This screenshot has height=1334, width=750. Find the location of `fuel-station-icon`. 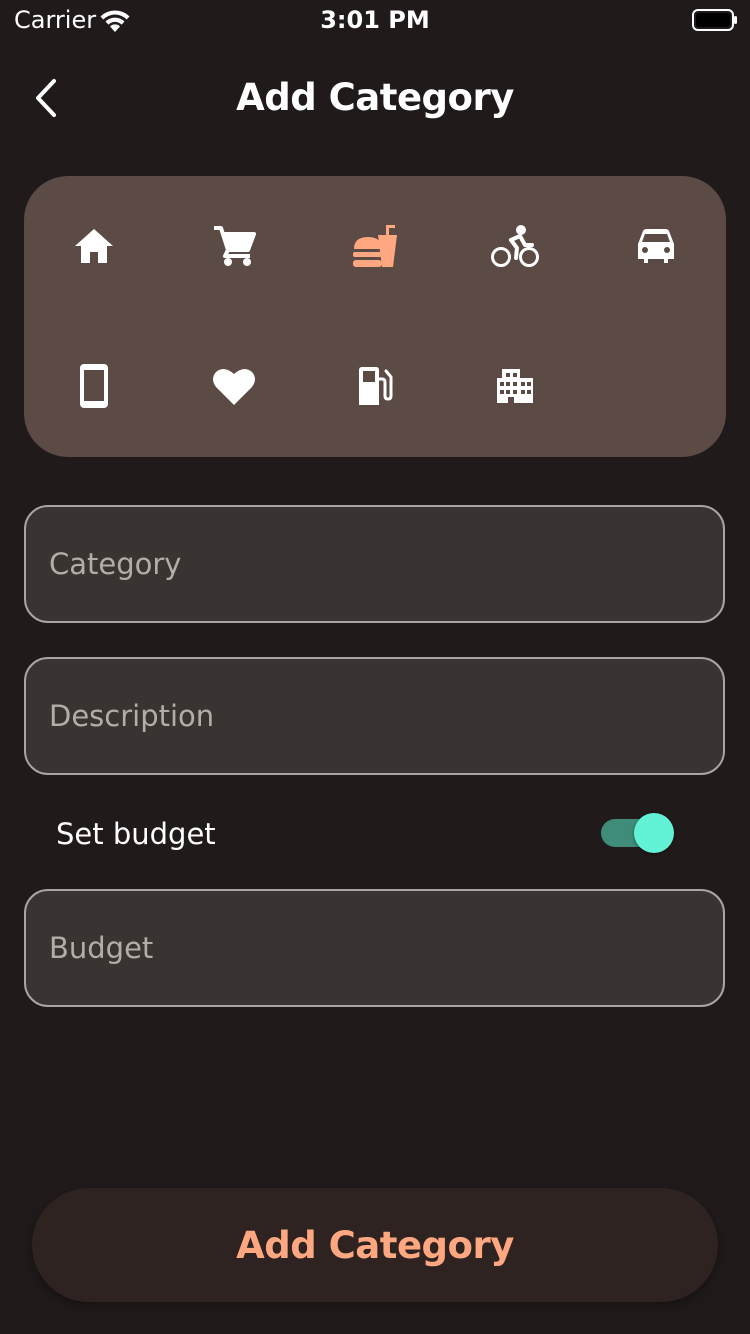

fuel-station-icon is located at coordinates (376, 386).